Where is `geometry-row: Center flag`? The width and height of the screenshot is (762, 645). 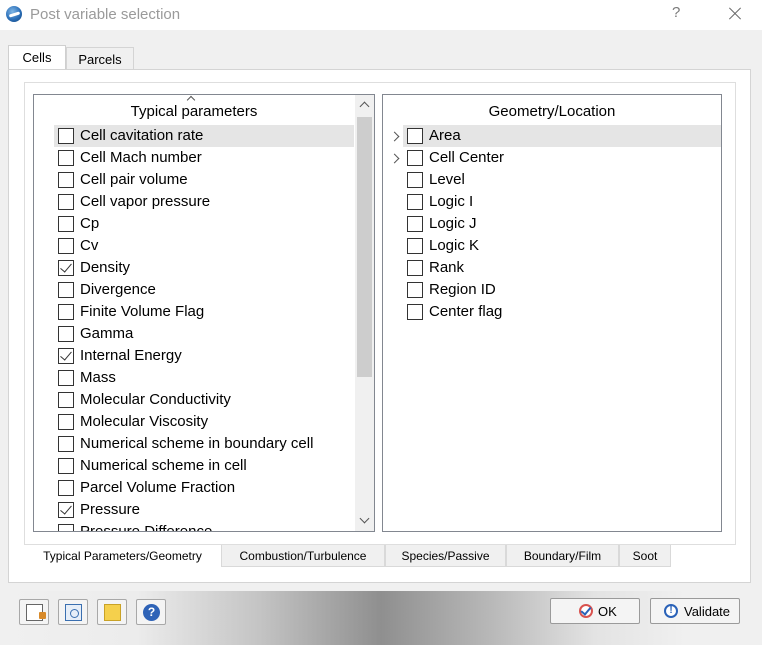
geometry-row: Center flag is located at coordinates (562, 312).